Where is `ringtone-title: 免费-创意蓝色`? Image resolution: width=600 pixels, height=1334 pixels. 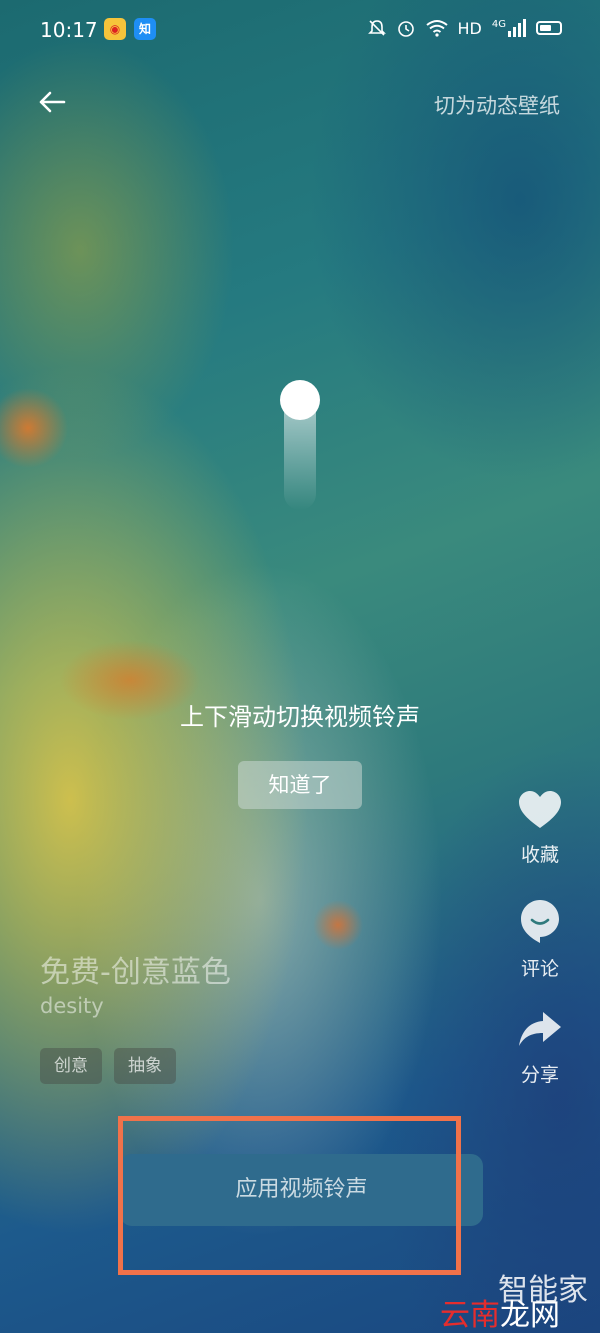 ringtone-title: 免费-创意蓝色 is located at coordinates (135, 972).